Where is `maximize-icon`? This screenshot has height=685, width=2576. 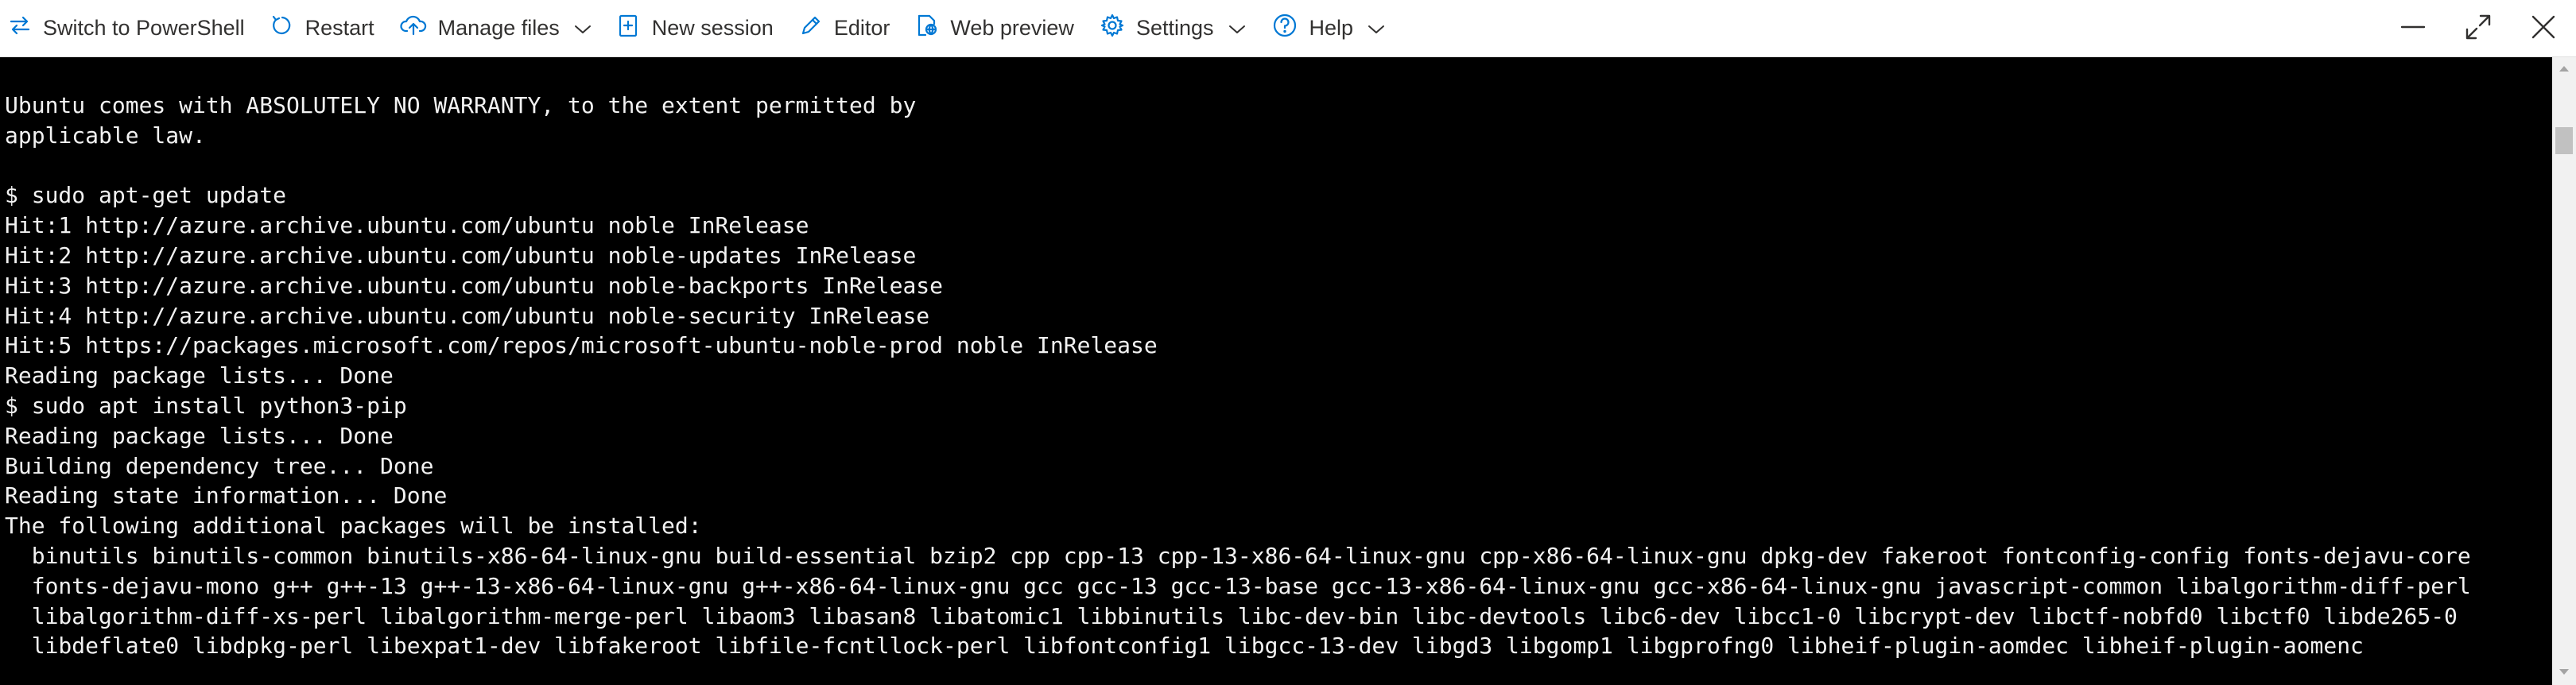 maximize-icon is located at coordinates (2479, 29).